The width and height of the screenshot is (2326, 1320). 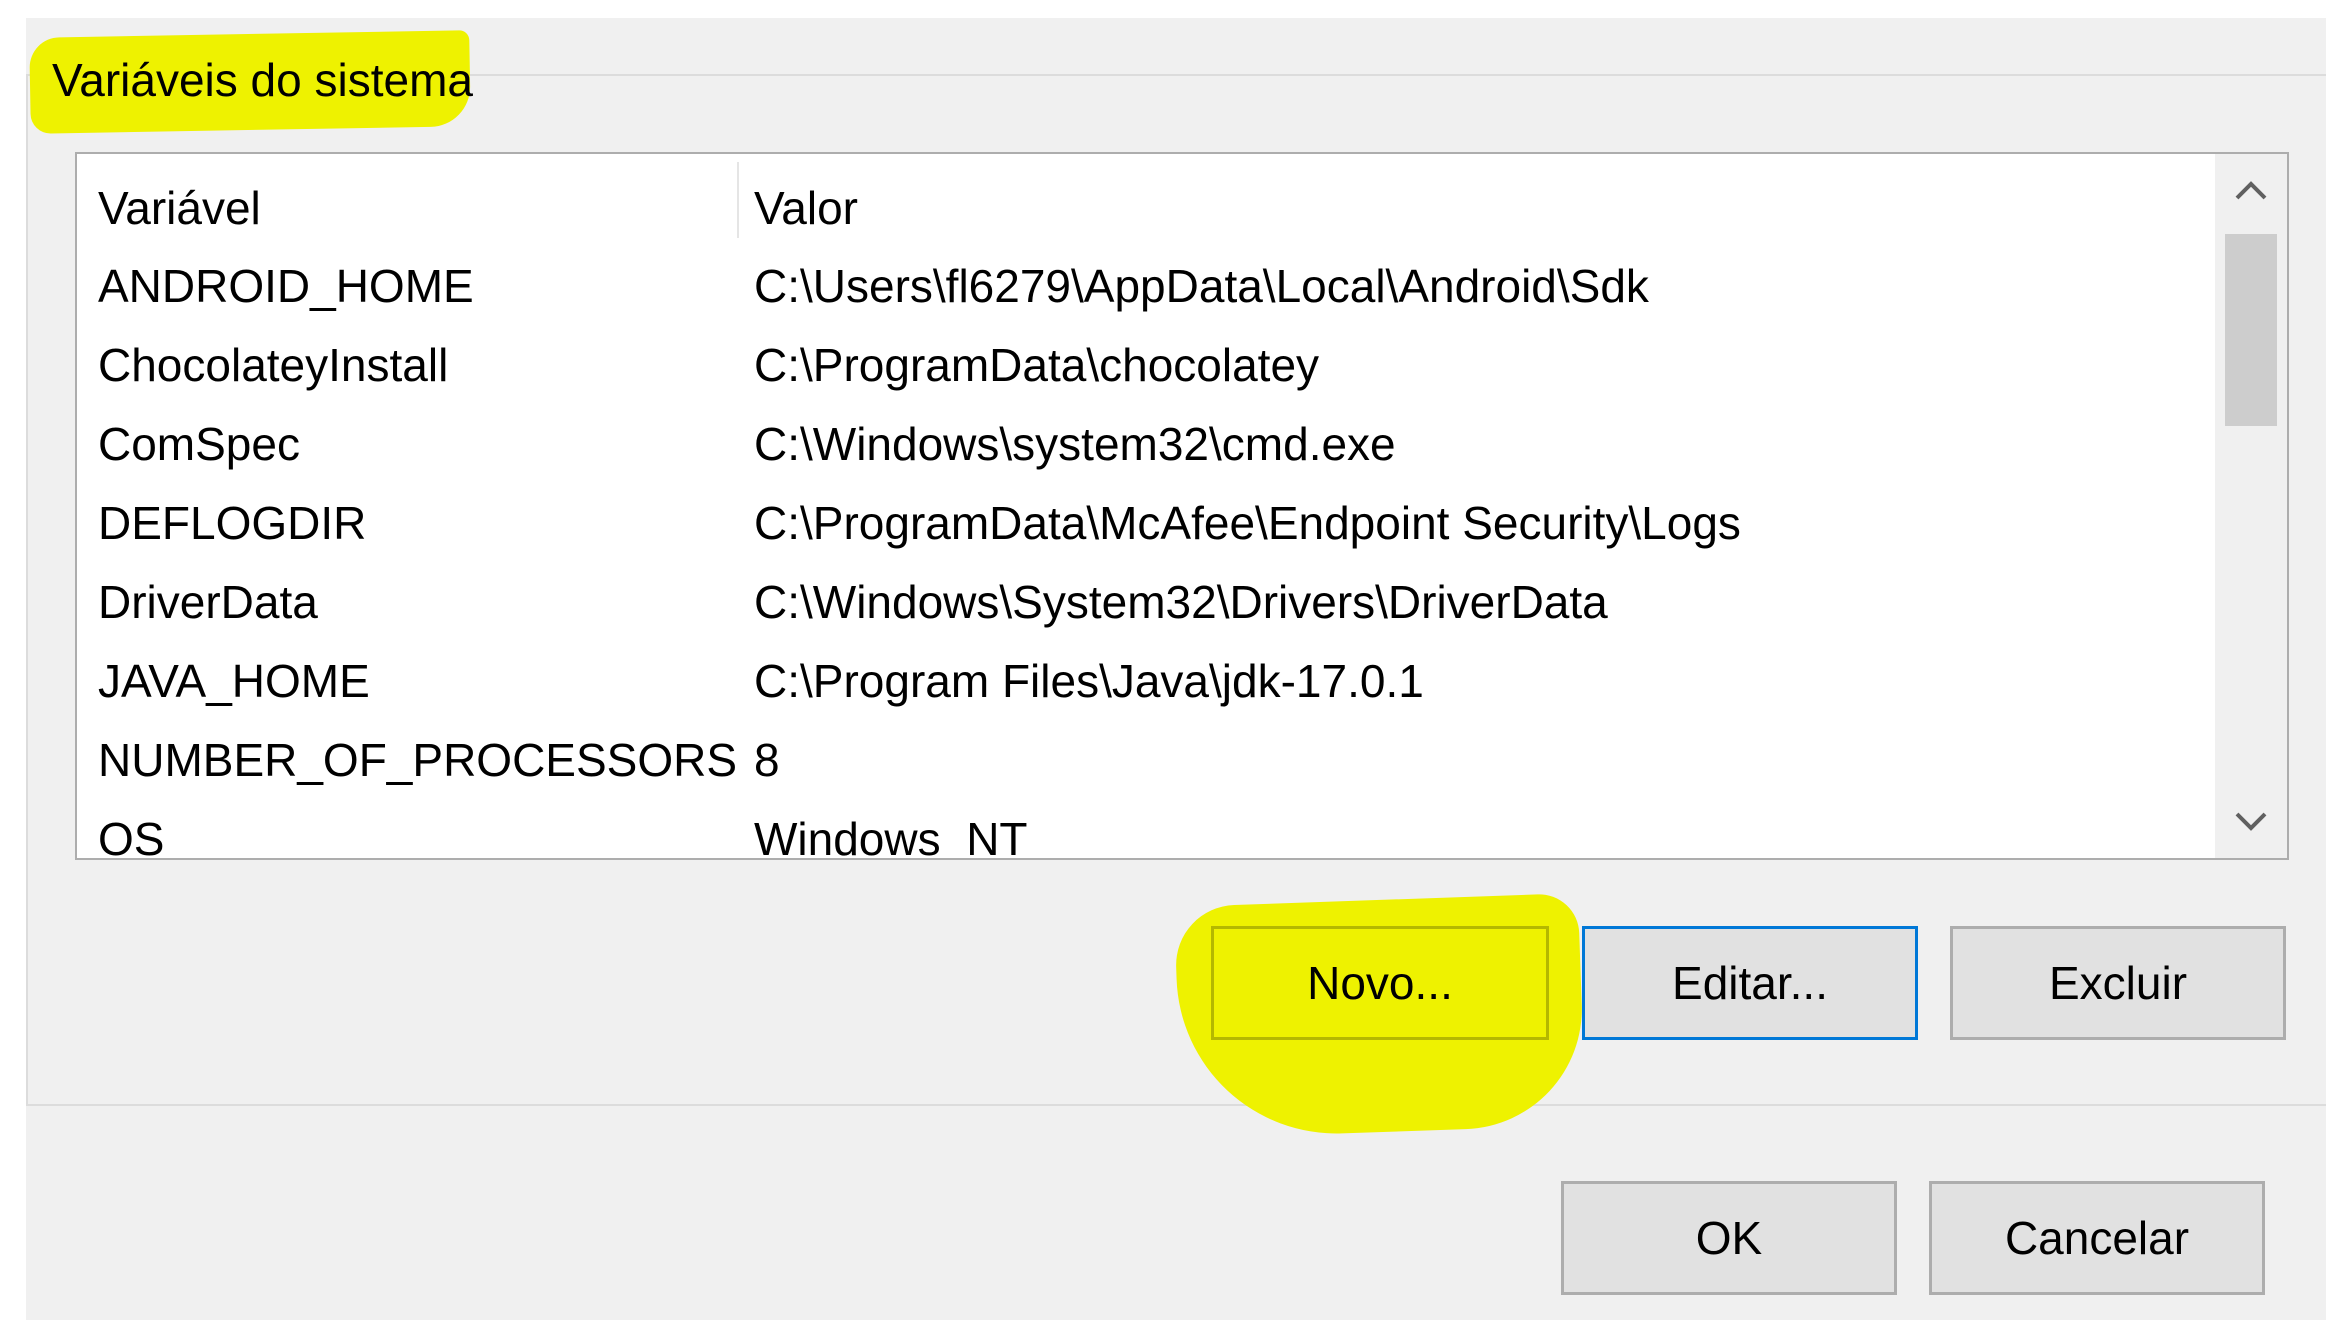 What do you see at coordinates (1147, 829) in the screenshot?
I see `table-row: OS Windows_NT` at bounding box center [1147, 829].